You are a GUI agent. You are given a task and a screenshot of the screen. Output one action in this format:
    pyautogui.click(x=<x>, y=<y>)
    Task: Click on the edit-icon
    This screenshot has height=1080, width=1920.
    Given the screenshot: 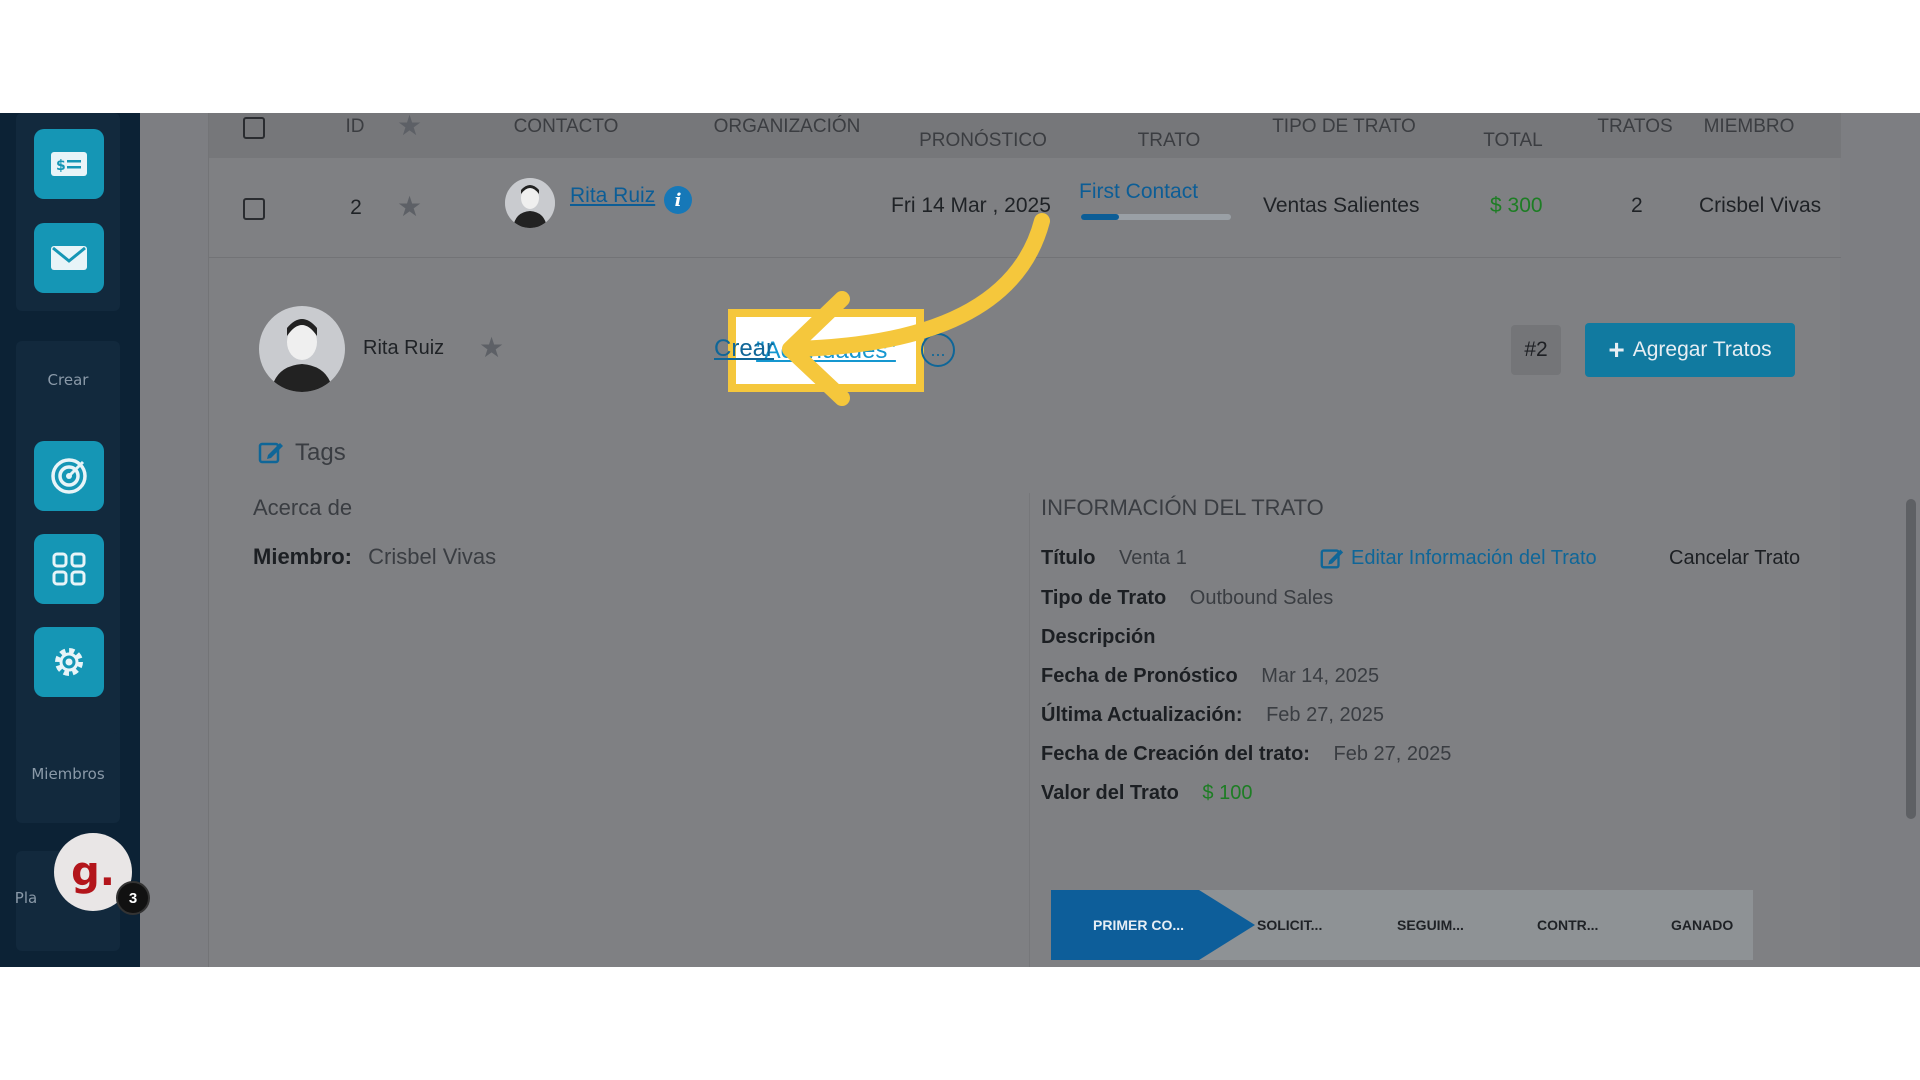 What is the action you would take?
    pyautogui.click(x=1332, y=559)
    